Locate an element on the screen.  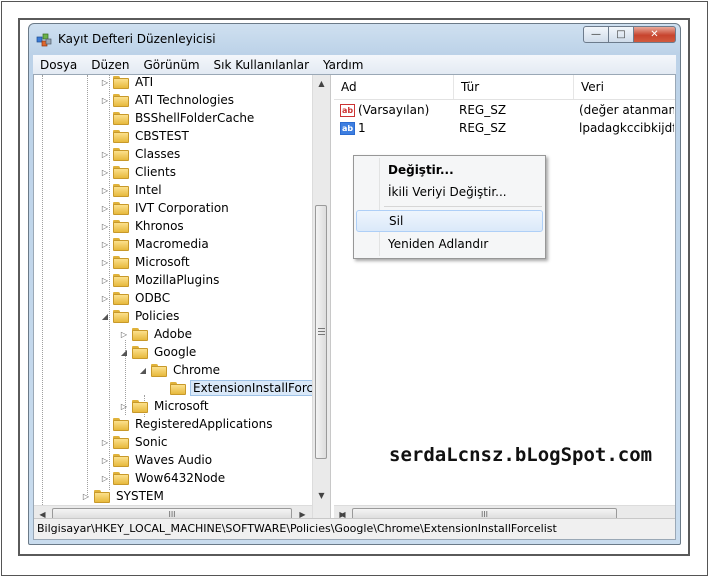
minimize-button: — is located at coordinates (596, 34).